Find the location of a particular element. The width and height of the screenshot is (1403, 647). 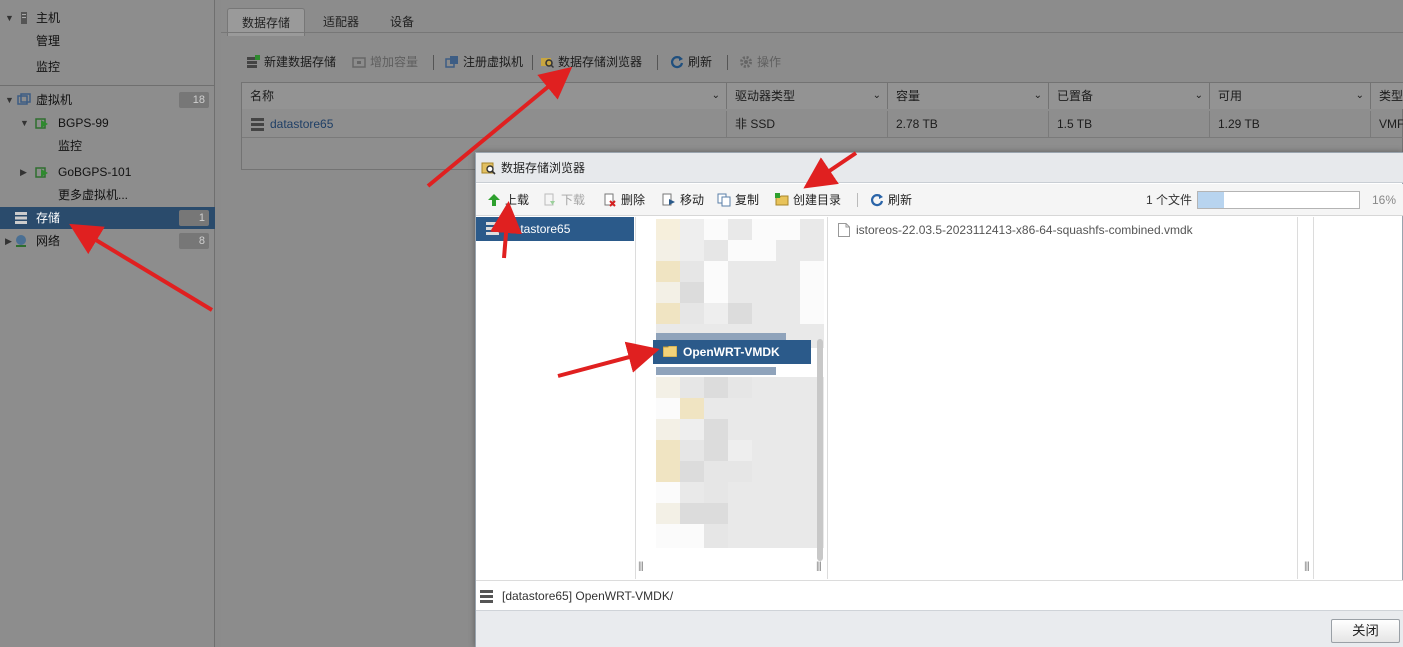

nav-host: ▼ 主机 is located at coordinates (107, 18).